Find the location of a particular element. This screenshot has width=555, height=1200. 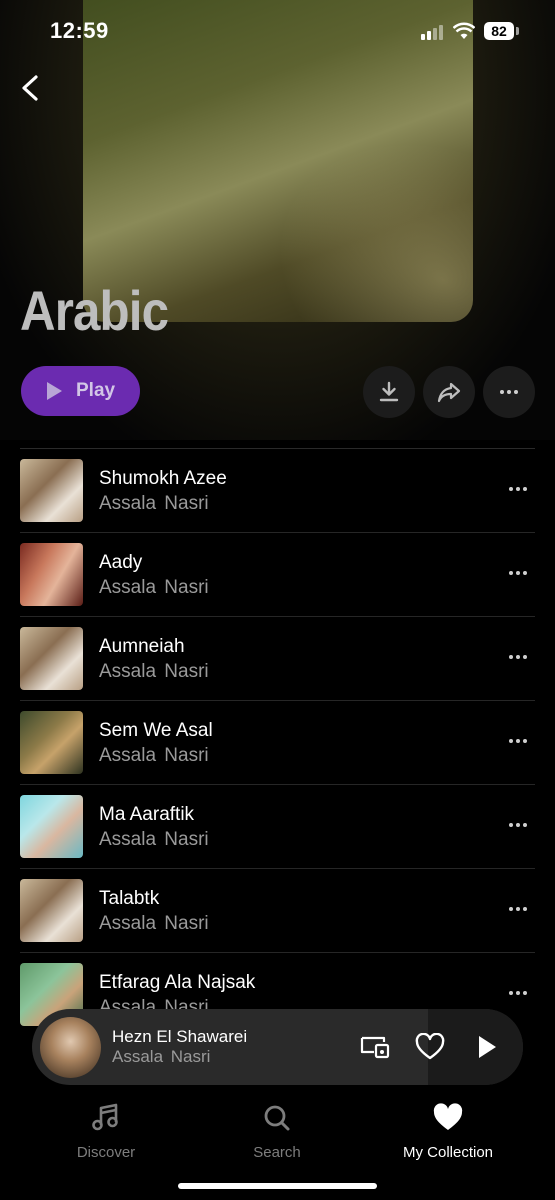

more-options-button is located at coordinates (509, 392).